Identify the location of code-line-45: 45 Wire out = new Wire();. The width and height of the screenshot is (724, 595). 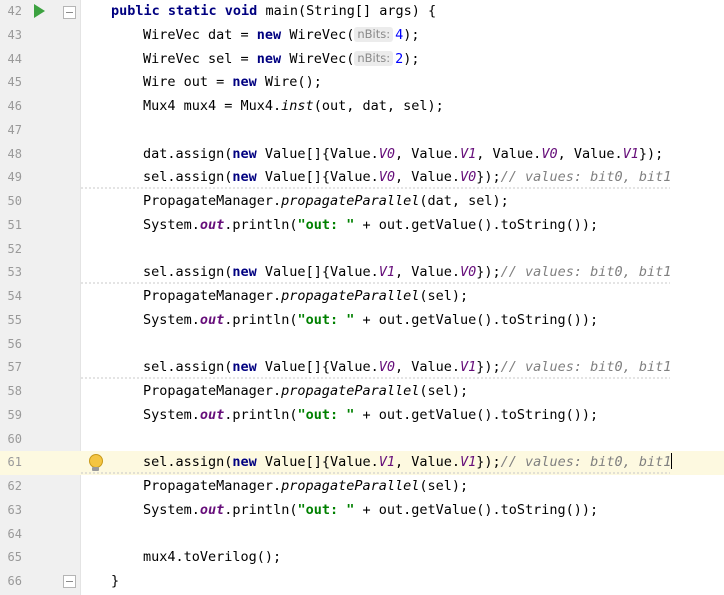
(362, 83).